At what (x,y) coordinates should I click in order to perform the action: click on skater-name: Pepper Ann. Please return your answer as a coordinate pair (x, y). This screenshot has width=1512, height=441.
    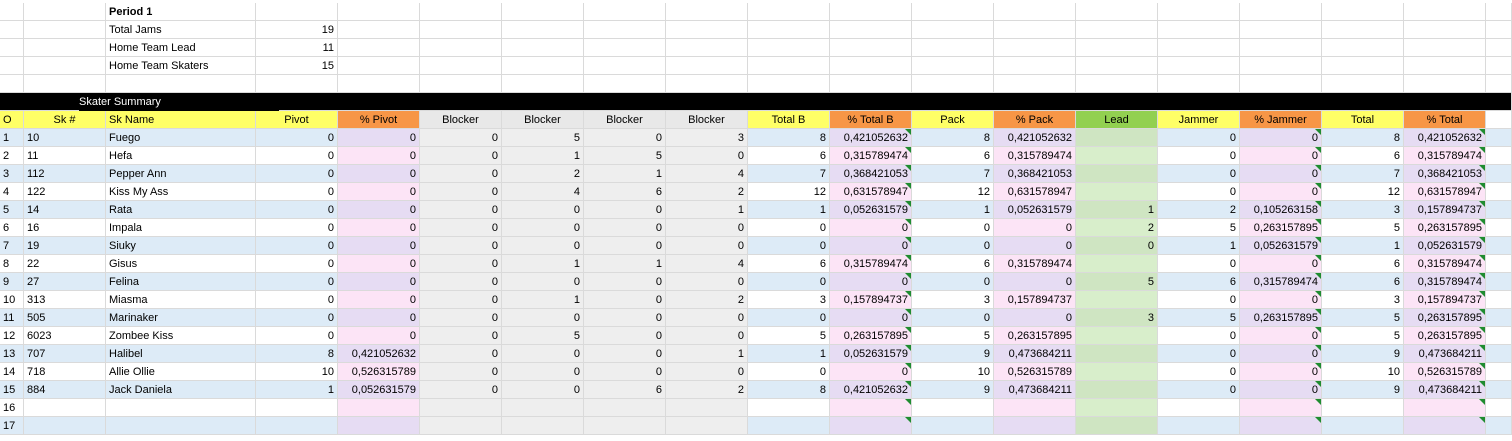
    Looking at the image, I should click on (181, 174).